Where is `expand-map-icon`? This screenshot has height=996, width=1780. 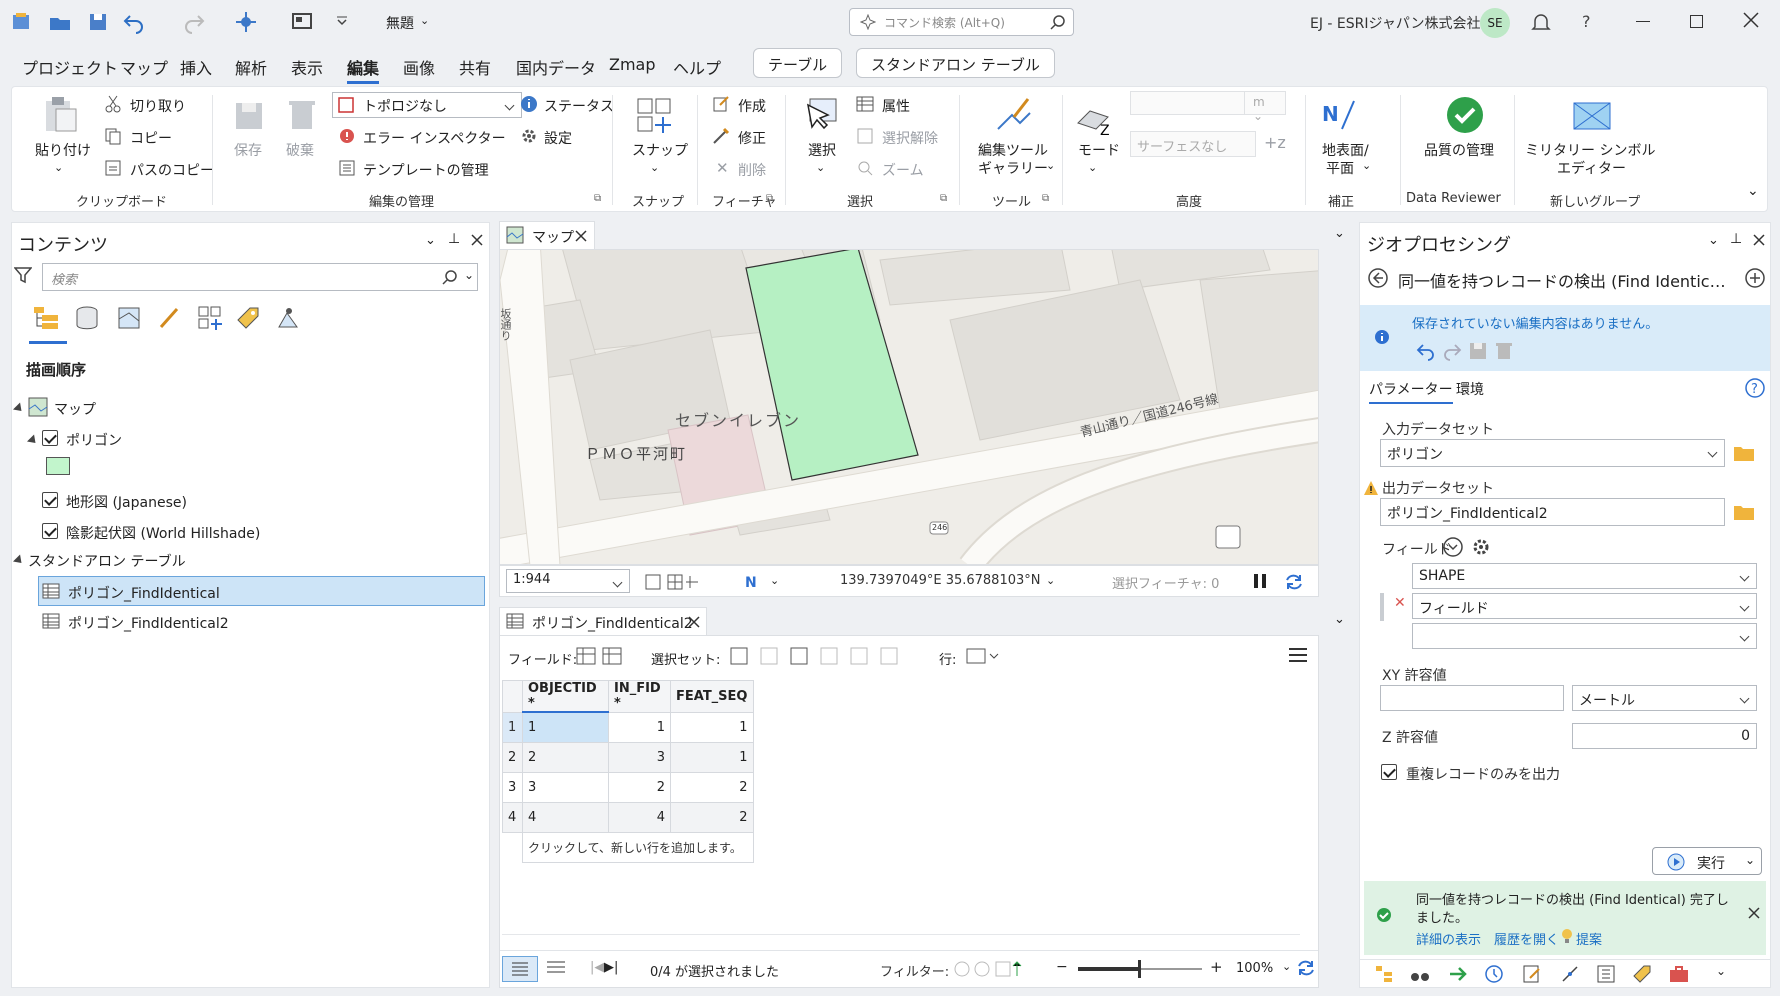 expand-map-icon is located at coordinates (19, 408).